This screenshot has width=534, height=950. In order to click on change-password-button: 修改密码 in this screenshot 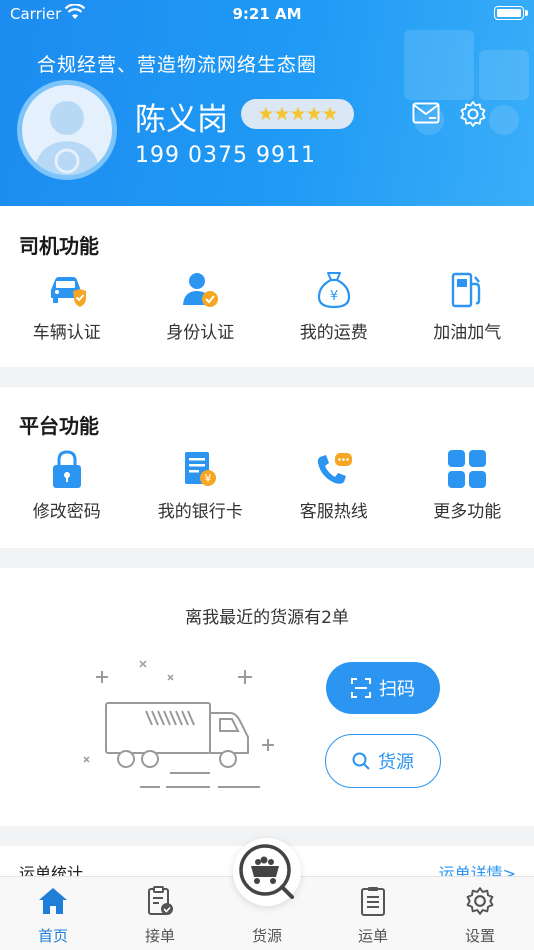, I will do `click(67, 484)`.